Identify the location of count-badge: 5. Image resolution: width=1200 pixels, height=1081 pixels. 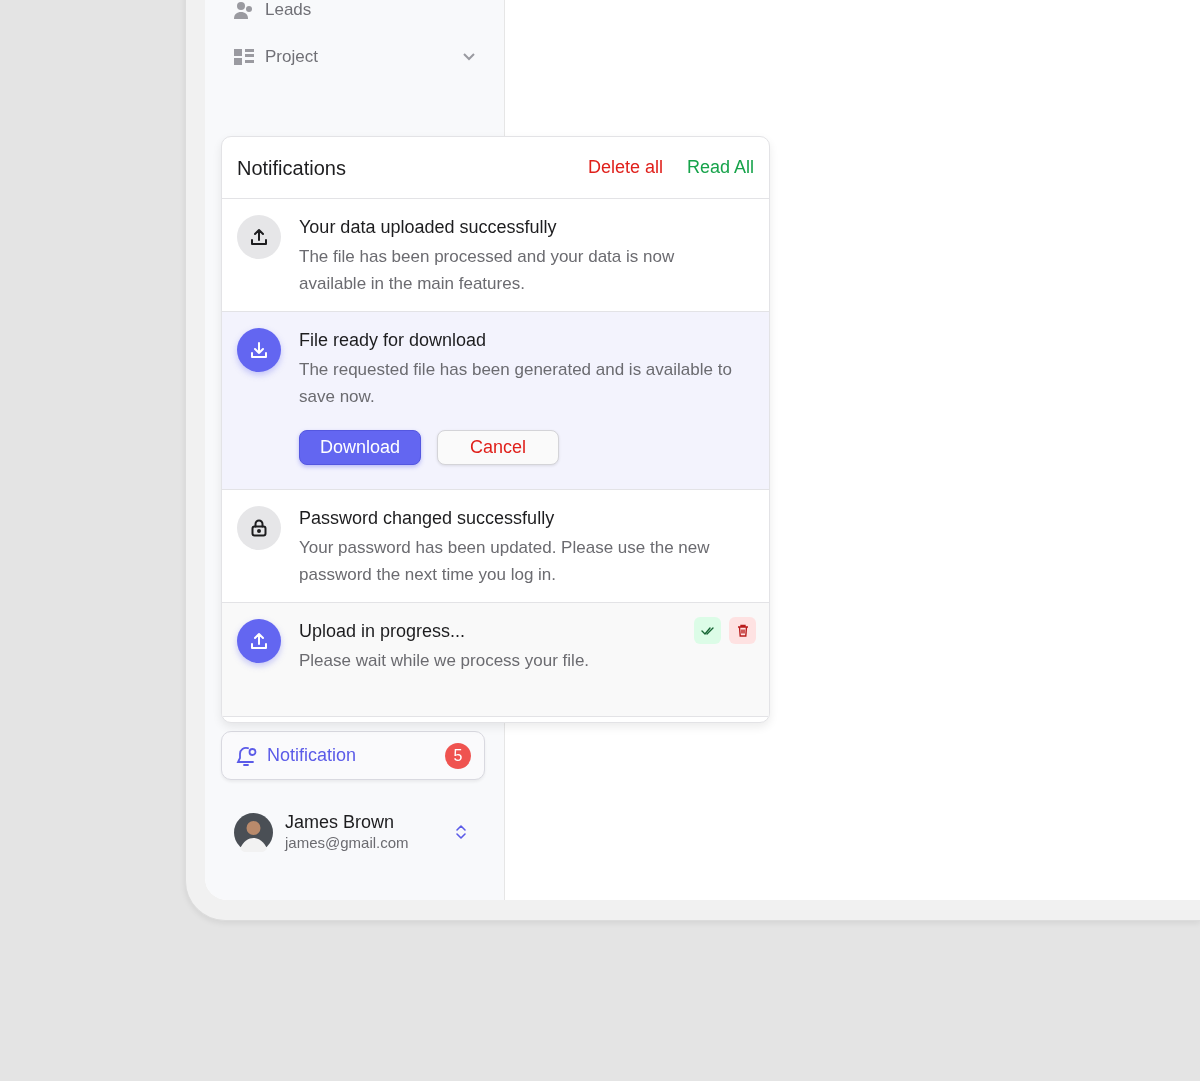
(458, 755).